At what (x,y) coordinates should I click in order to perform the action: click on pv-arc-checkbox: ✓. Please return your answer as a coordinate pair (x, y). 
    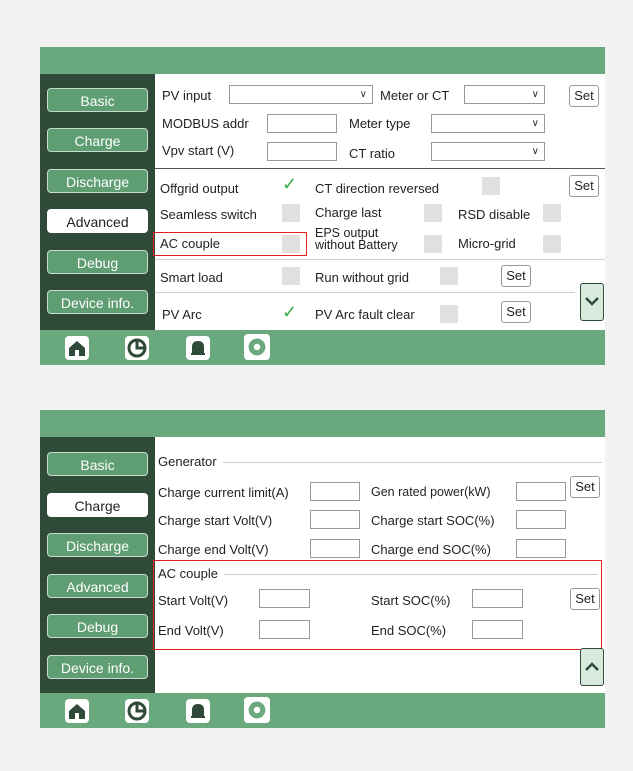
    Looking at the image, I should click on (291, 312).